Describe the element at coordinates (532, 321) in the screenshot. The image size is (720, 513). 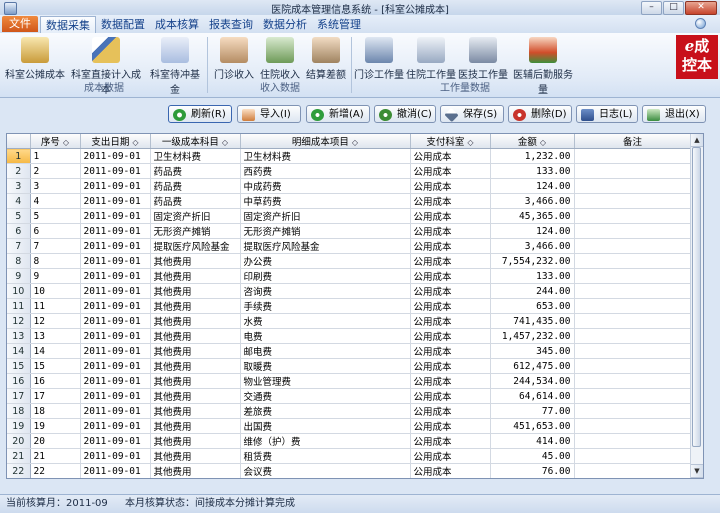
I see `cell-amount: 741,435.00` at that location.